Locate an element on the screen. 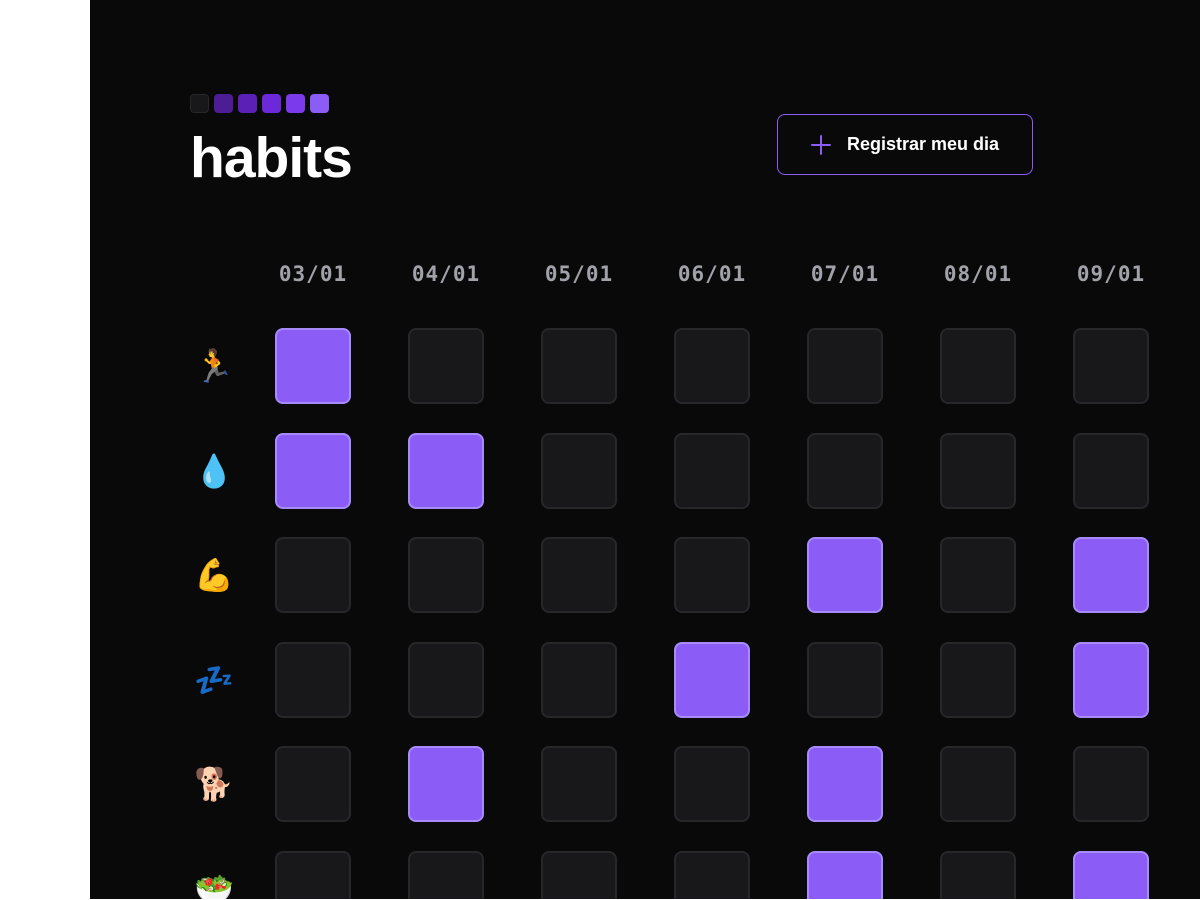 Image resolution: width=1200 pixels, height=900 pixels. date-column-header: 04/01 is located at coordinates (446, 274).